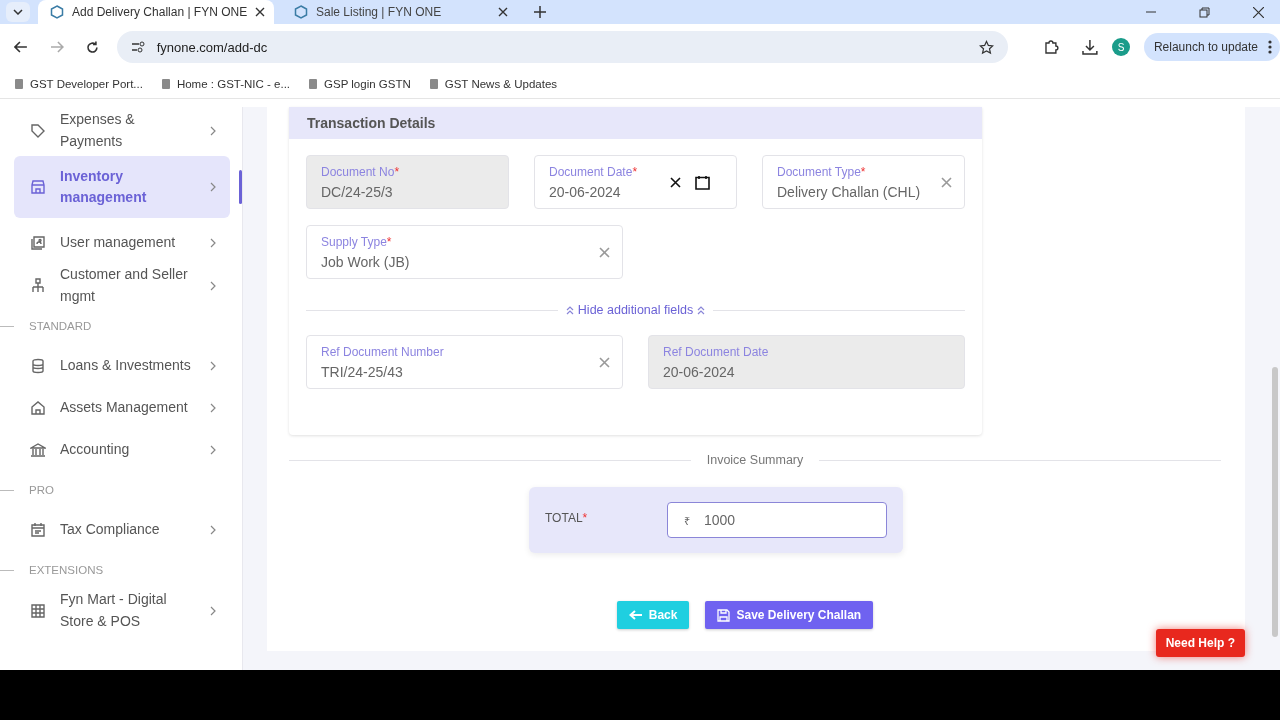 This screenshot has width=1280, height=720. I want to click on section-heading: PRO, so click(41, 490).